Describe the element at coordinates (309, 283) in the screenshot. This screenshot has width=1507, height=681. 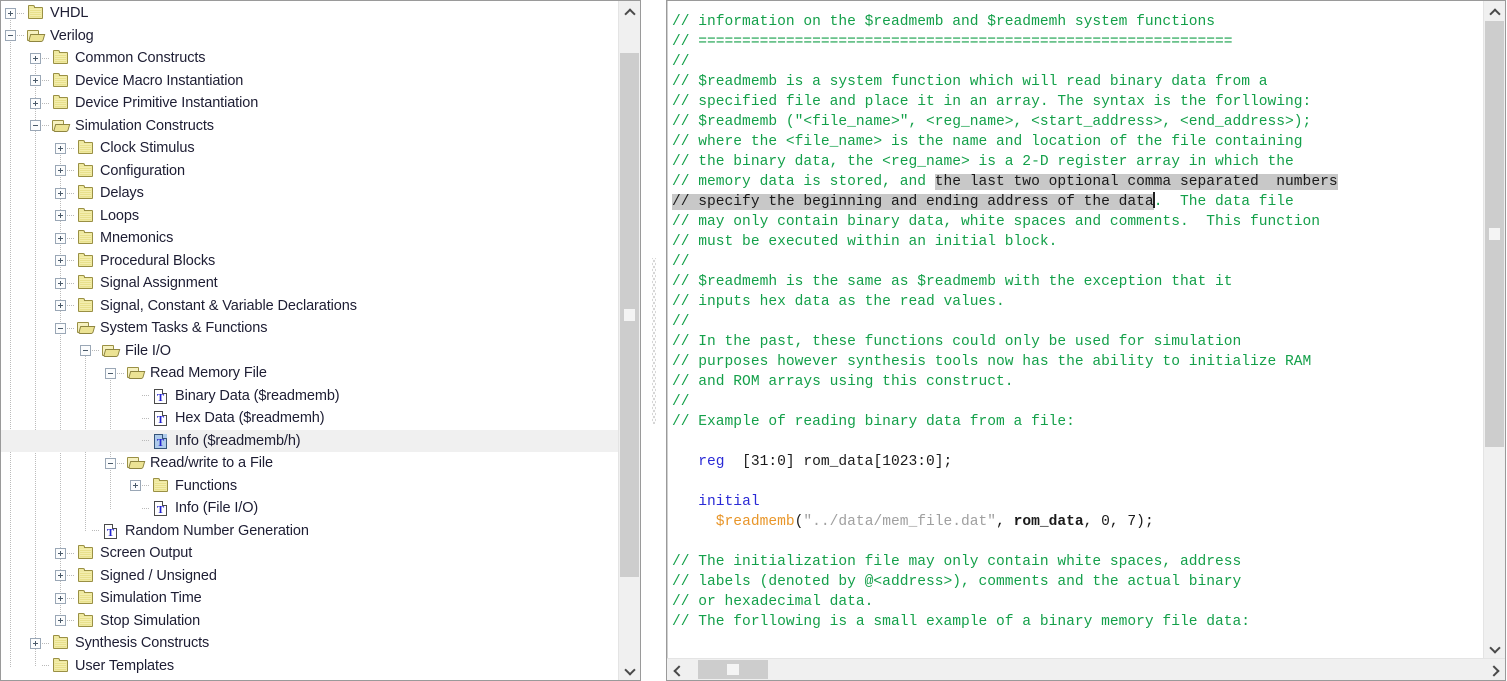
I see `tree-item-signal-assignment: Signal Assignment` at that location.